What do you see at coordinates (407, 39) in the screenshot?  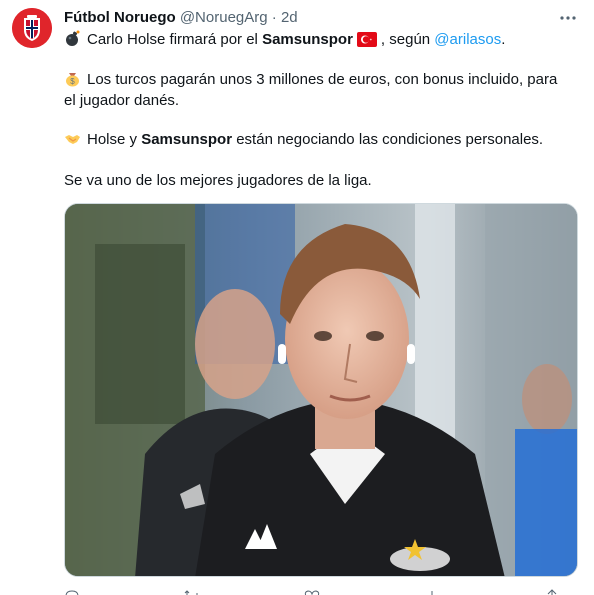 I see `text-segment: , según` at bounding box center [407, 39].